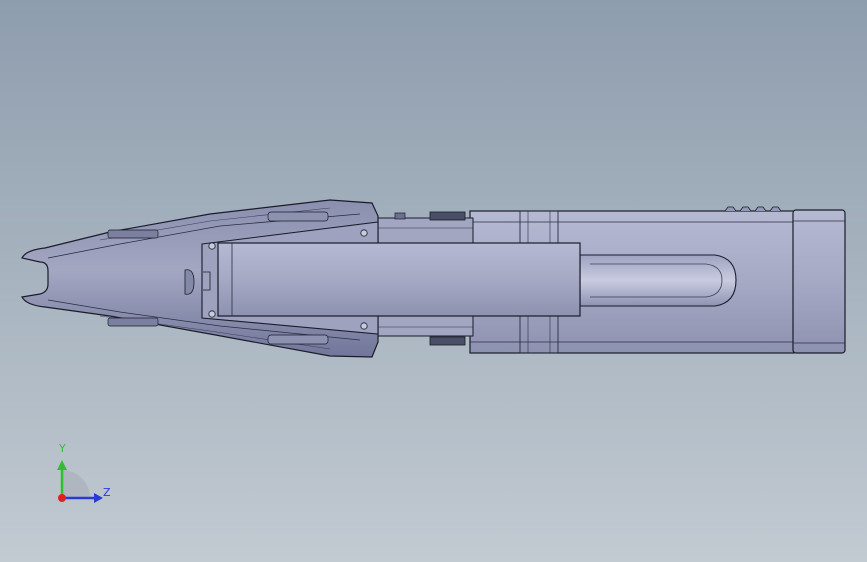  What do you see at coordinates (62, 448) in the screenshot?
I see `triad-y-label: Y` at bounding box center [62, 448].